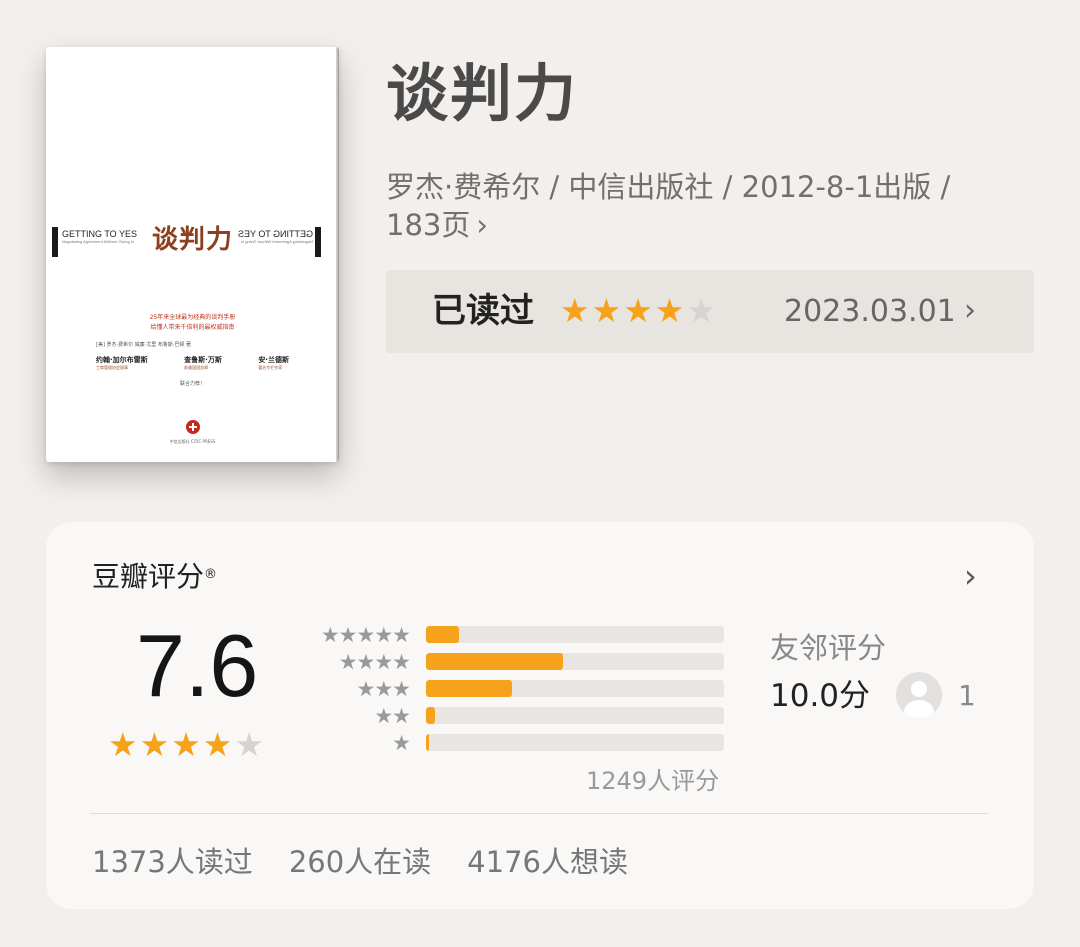  Describe the element at coordinates (365, 635) in the screenshot. I see `distribution-stars-icon: ★★★★★` at that location.